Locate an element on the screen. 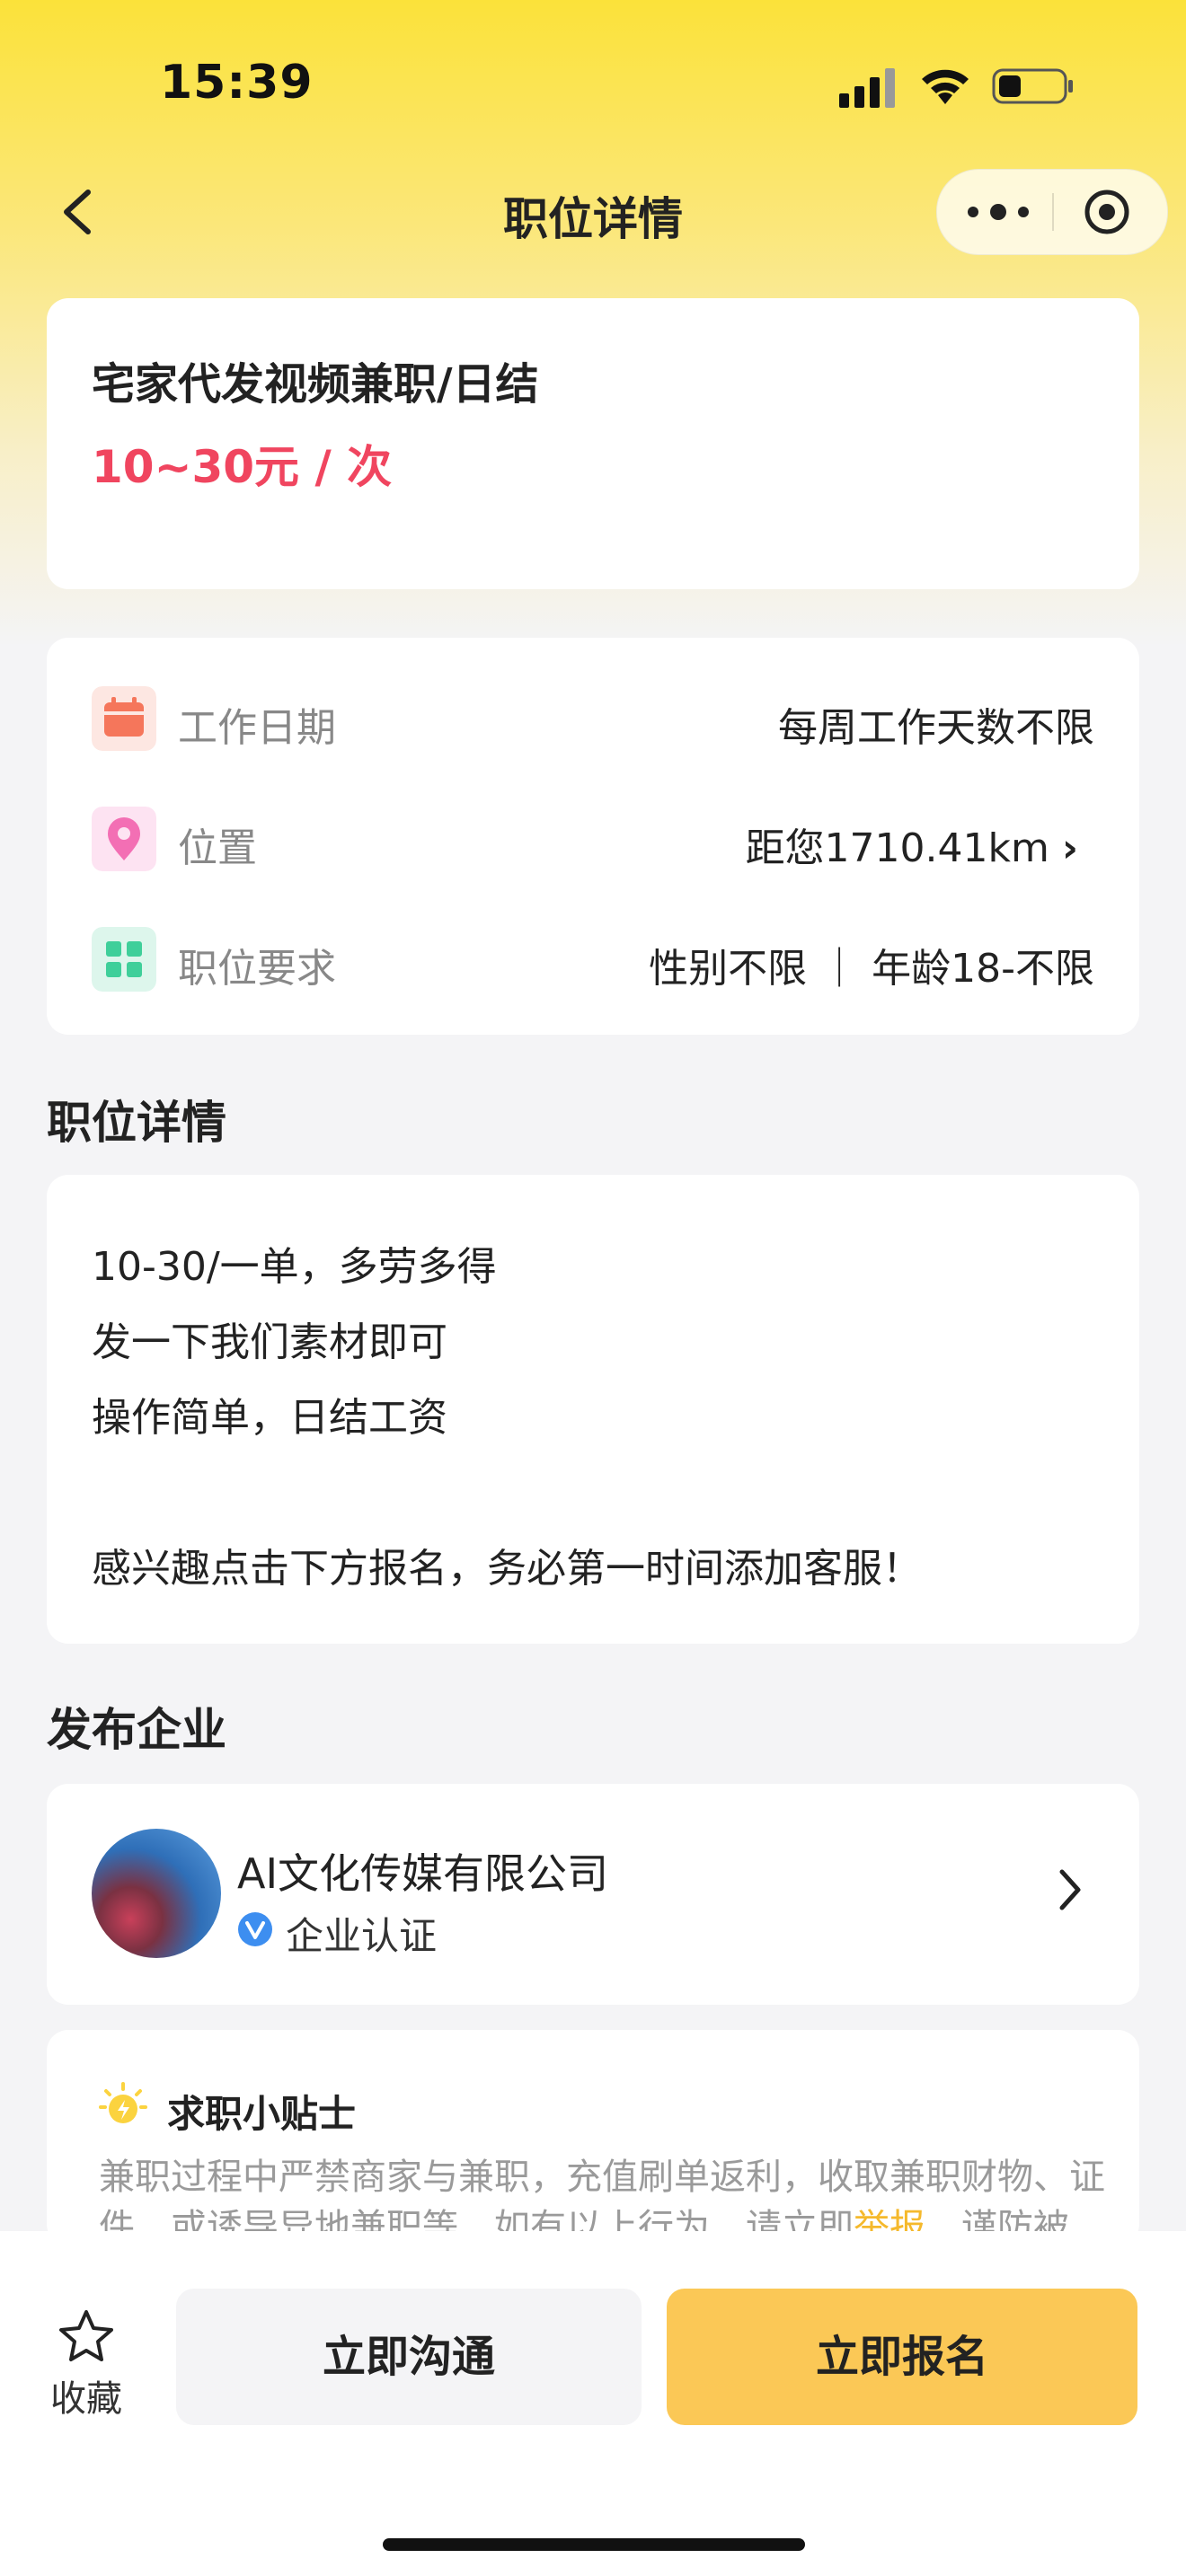  cellular-signal-icon is located at coordinates (867, 88).